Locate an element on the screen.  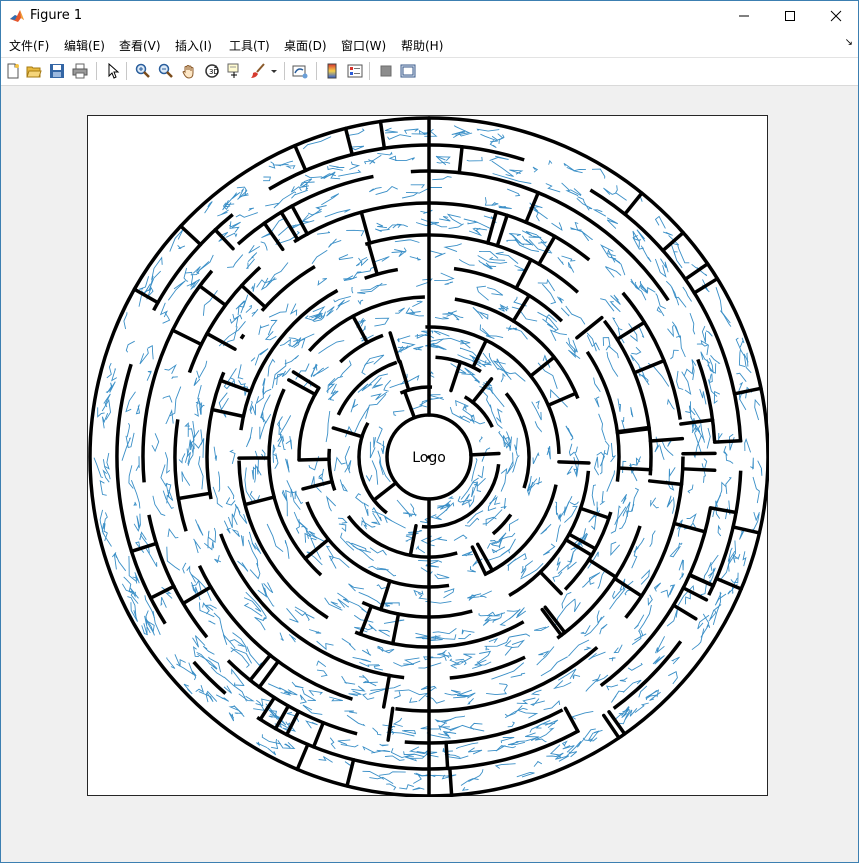
rotate-3d-icon: 3D is located at coordinates (212, 71).